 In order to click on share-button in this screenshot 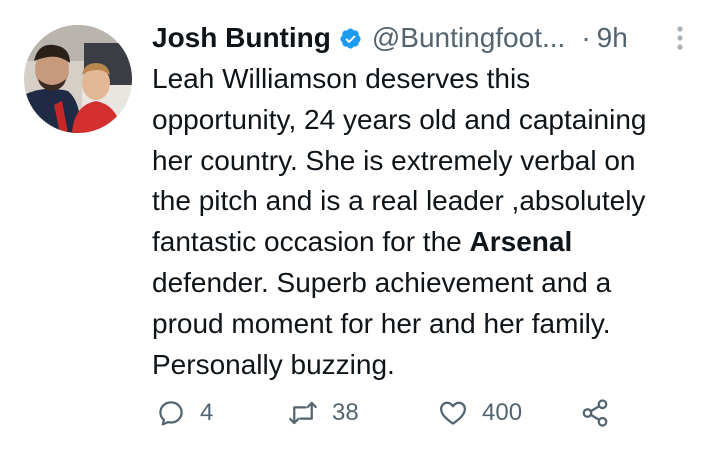, I will do `click(595, 413)`.